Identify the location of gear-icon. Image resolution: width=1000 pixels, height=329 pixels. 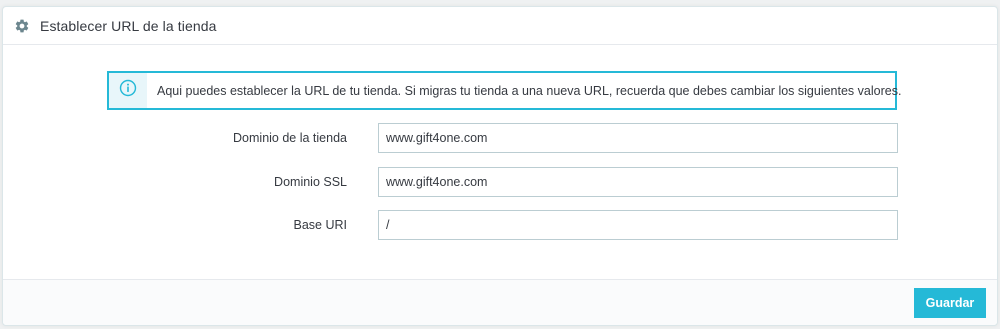
(22, 26).